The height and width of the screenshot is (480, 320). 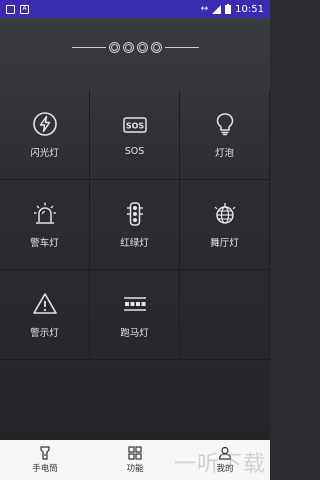 What do you see at coordinates (45, 225) in the screenshot?
I see `grid-item-police-light: 警车灯` at bounding box center [45, 225].